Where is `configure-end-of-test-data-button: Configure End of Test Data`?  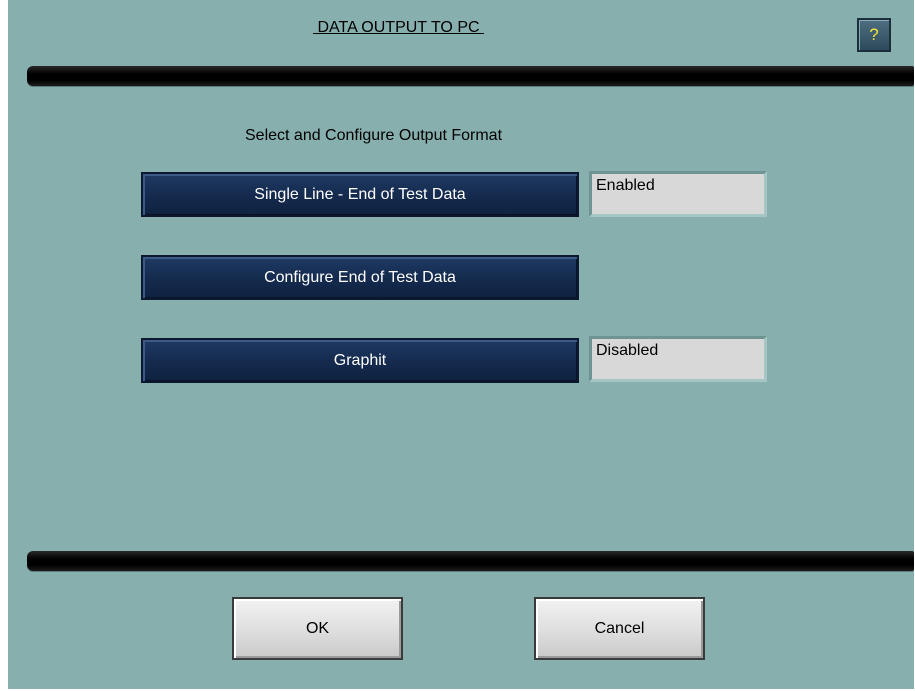 configure-end-of-test-data-button: Configure End of Test Data is located at coordinates (360, 277).